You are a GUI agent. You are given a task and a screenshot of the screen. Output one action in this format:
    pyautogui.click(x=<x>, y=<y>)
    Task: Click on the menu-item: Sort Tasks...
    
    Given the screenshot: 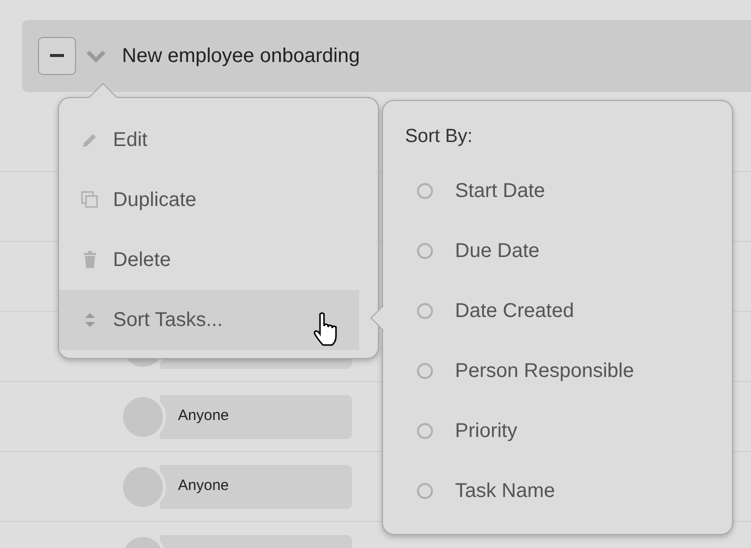 What is the action you would take?
    pyautogui.click(x=209, y=320)
    